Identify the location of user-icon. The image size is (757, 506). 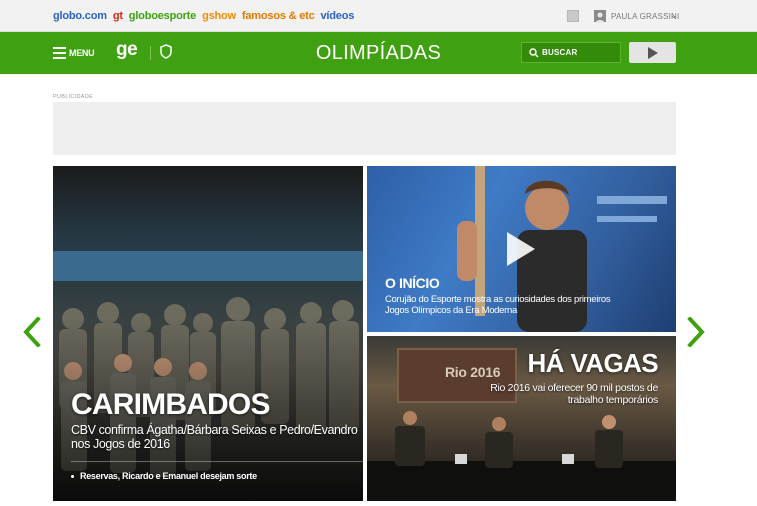
(600, 17).